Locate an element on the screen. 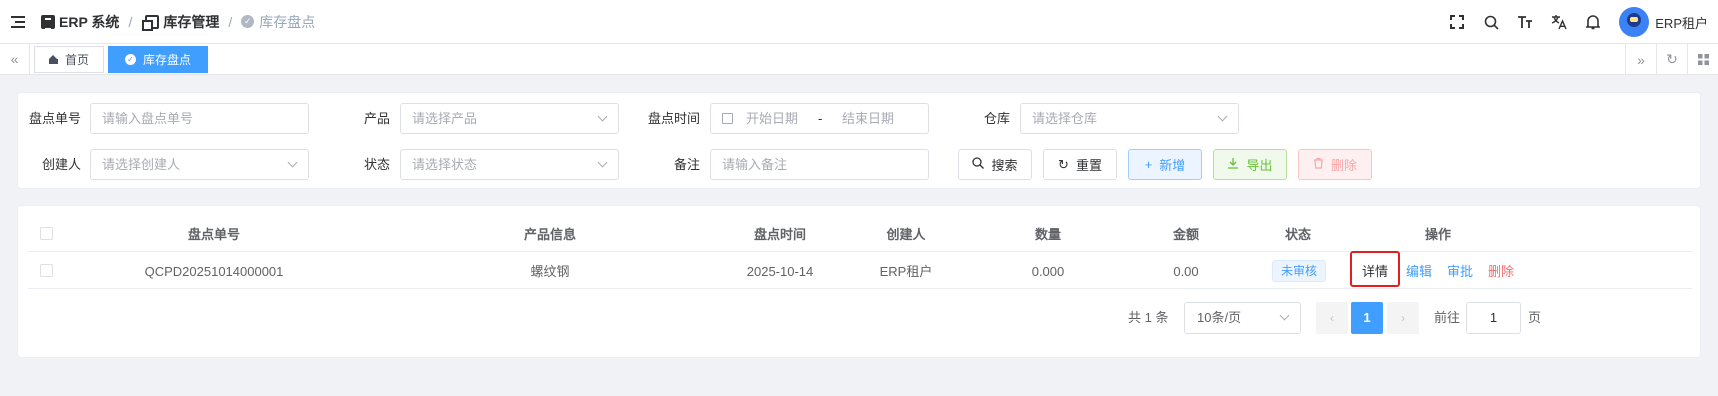 This screenshot has height=396, width=1718. cell-quantity: 0.000 is located at coordinates (1048, 271).